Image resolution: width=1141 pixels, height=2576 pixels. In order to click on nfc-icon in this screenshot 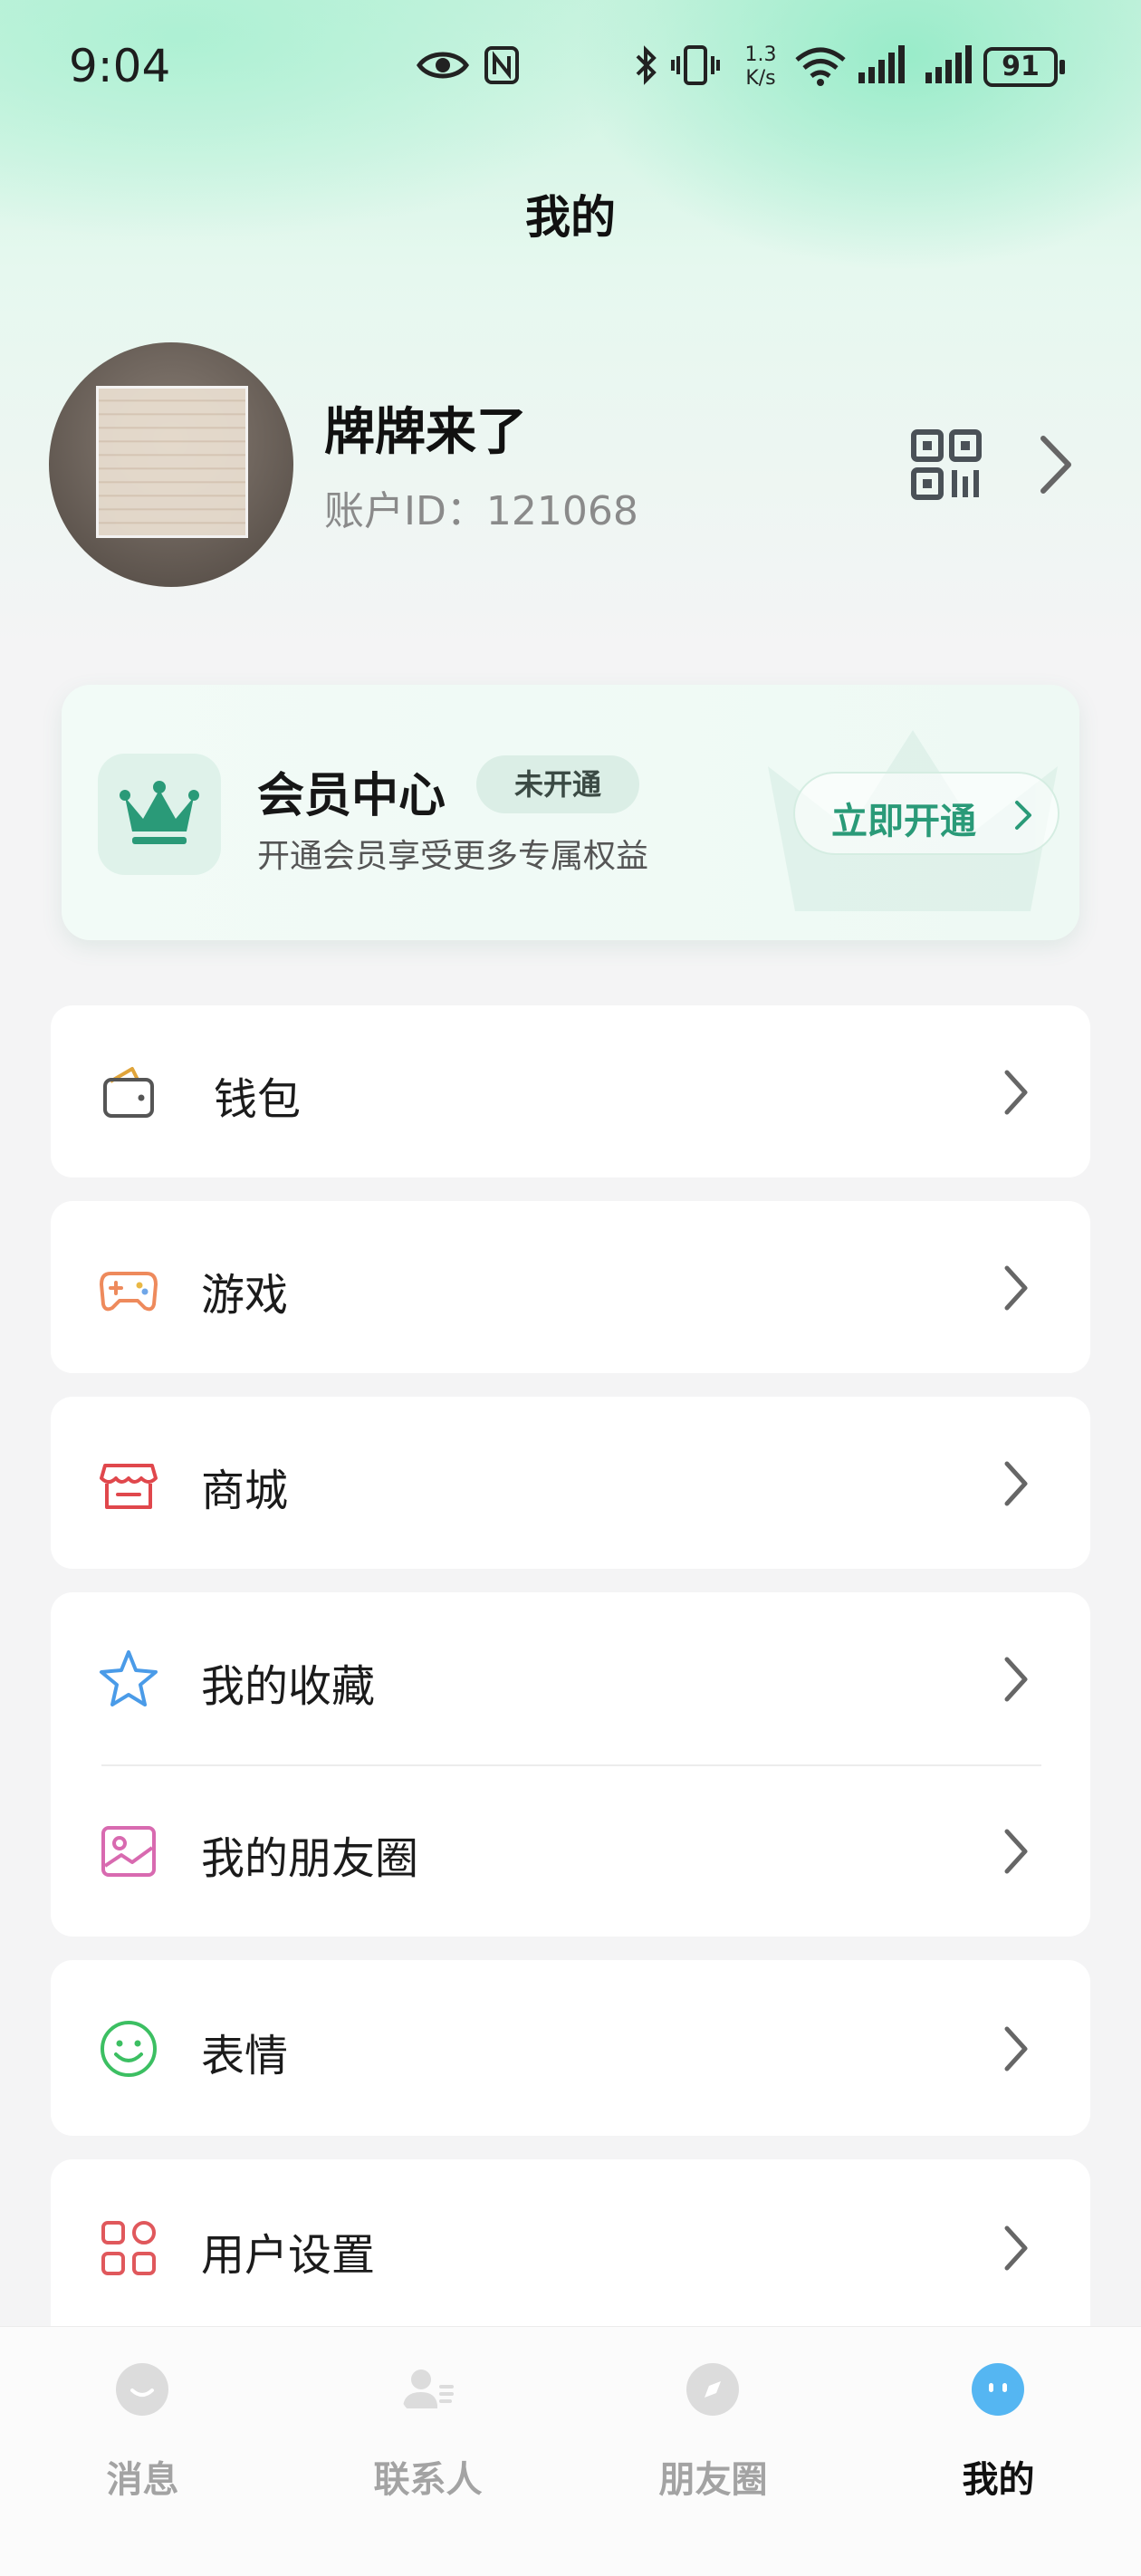, I will do `click(501, 65)`.